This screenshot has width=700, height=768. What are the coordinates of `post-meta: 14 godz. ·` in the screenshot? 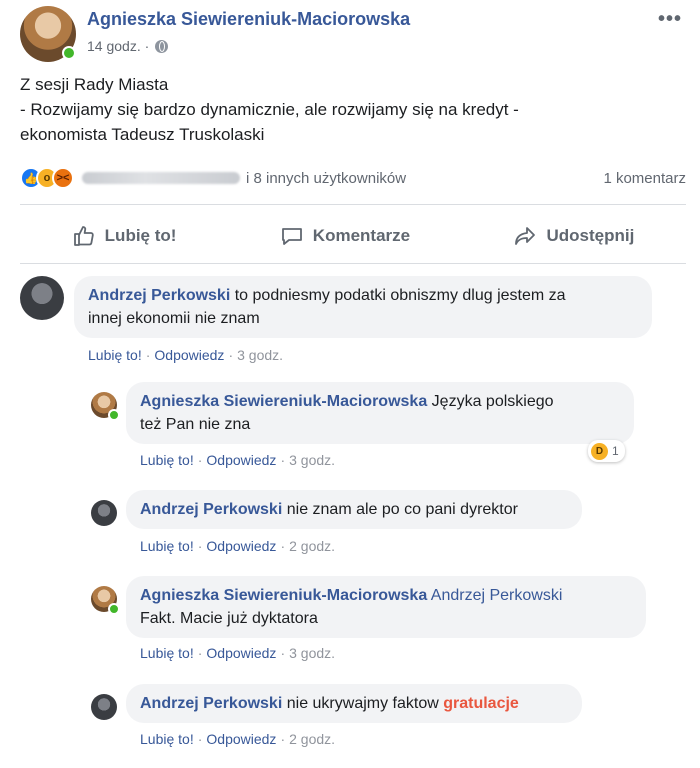 It's located at (128, 46).